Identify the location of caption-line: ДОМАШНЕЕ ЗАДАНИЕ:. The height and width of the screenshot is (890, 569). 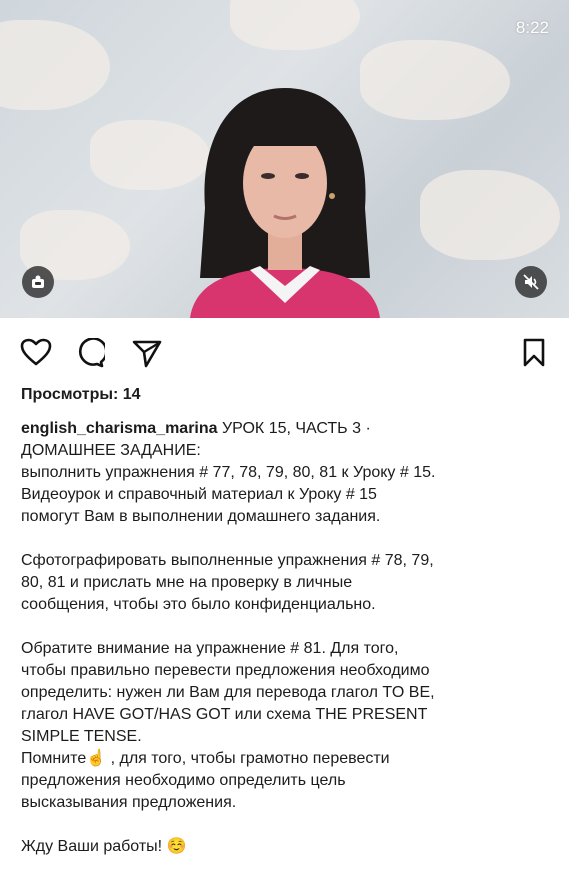
(111, 450).